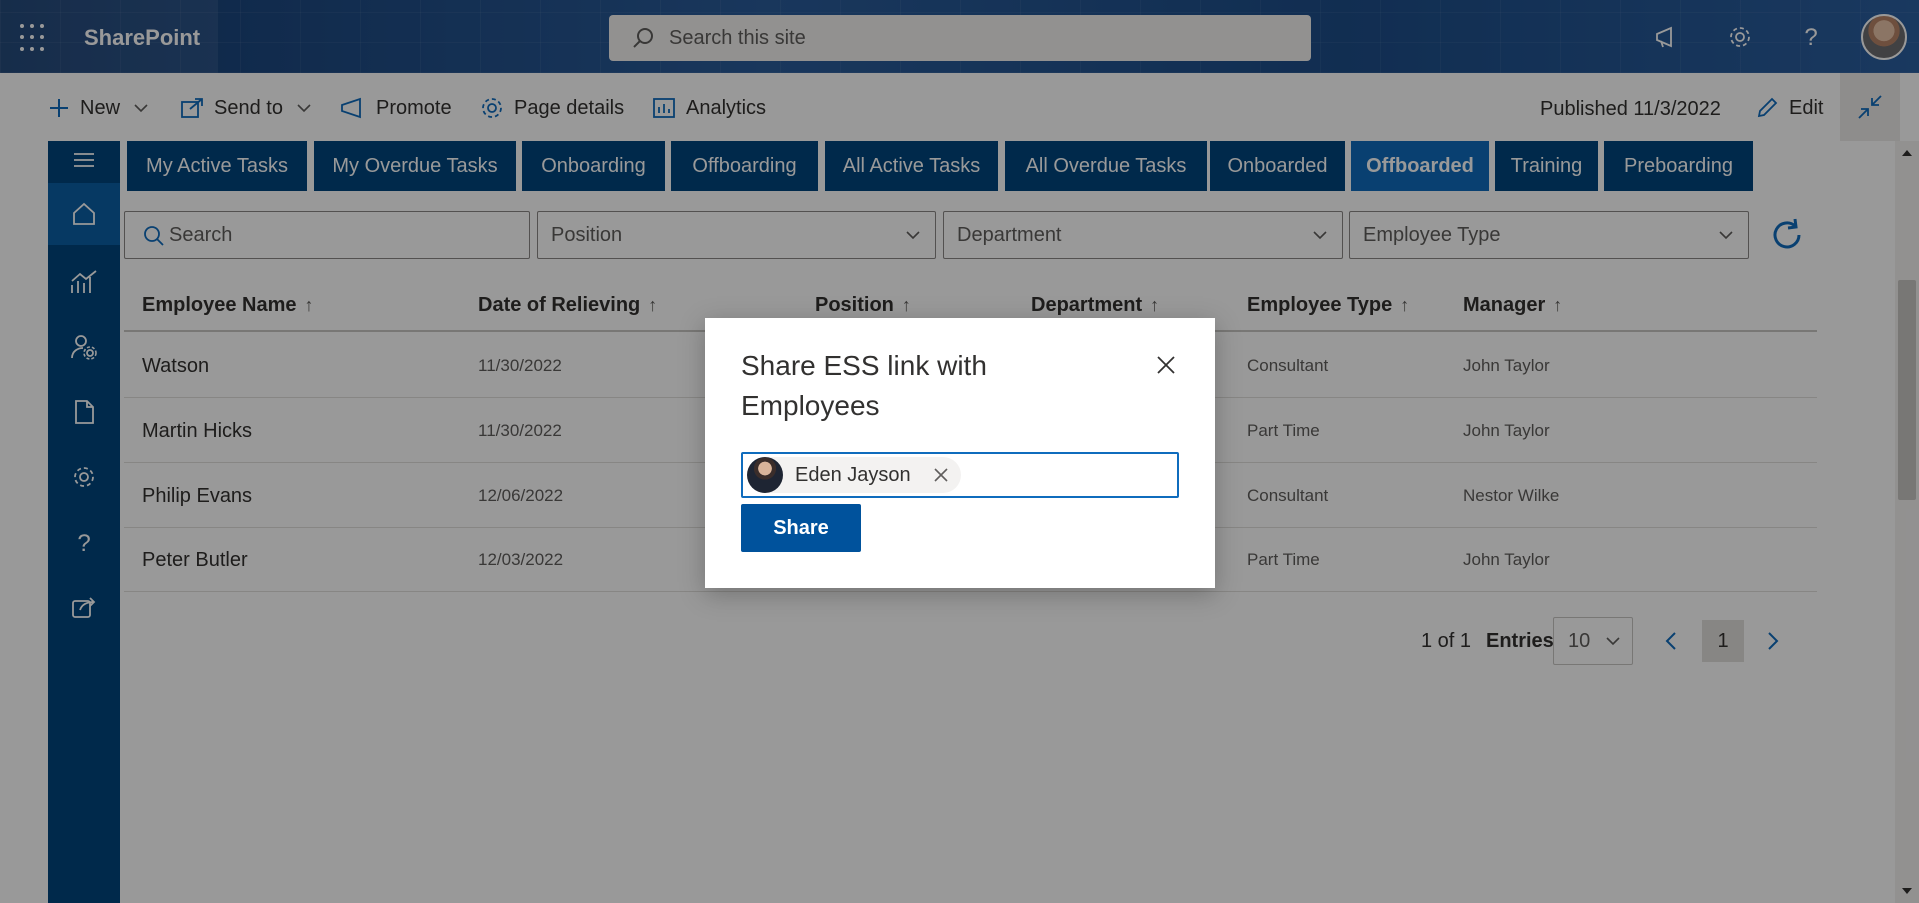 The image size is (1919, 903). I want to click on people-picker-input: Eden Jayson, so click(960, 475).